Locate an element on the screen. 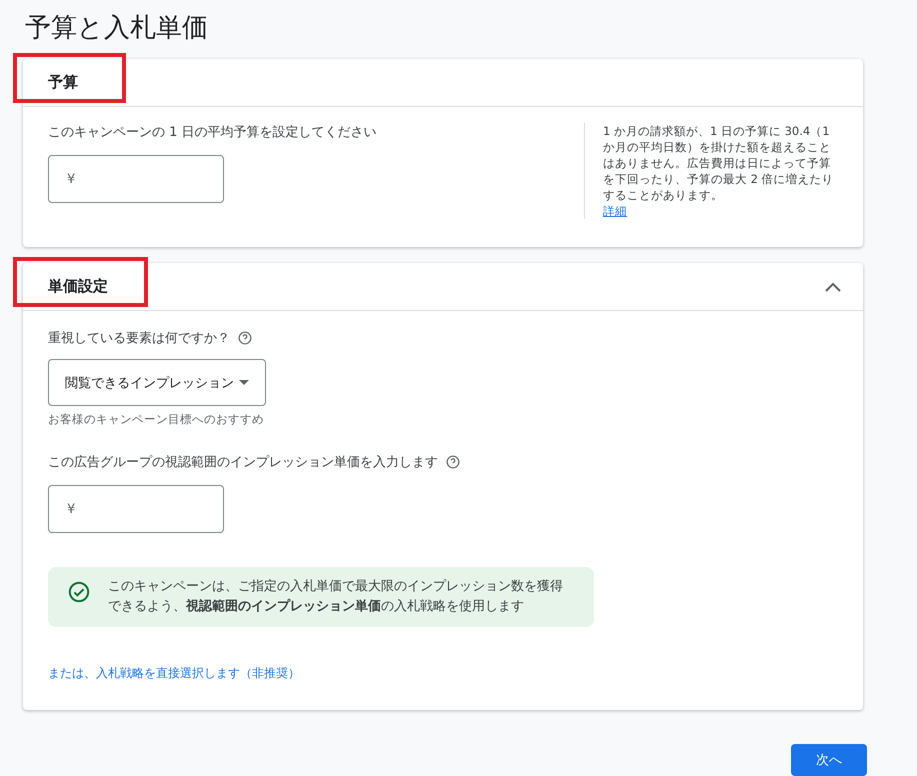  focus-dropdown: 閲覧できるインプレッション is located at coordinates (157, 382).